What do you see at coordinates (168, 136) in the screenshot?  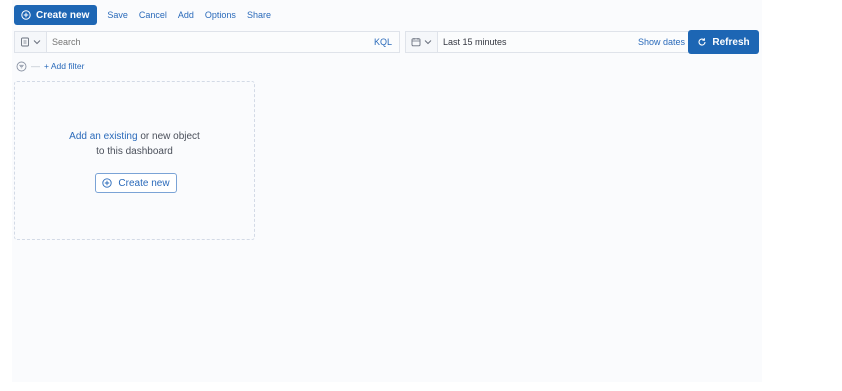 I see `empty-message-rest: or new object` at bounding box center [168, 136].